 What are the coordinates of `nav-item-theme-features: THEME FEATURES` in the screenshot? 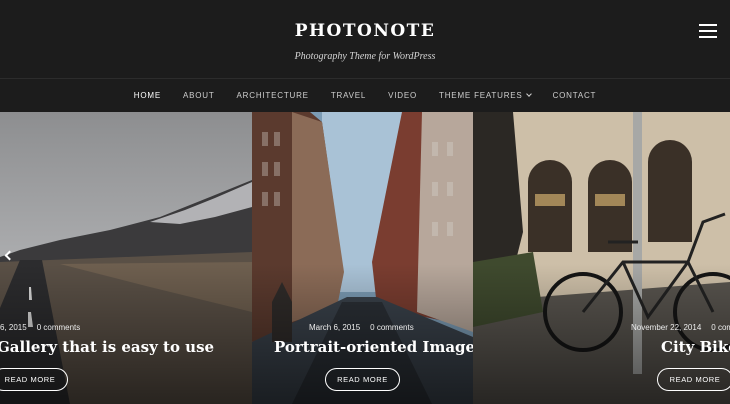 It's located at (485, 95).